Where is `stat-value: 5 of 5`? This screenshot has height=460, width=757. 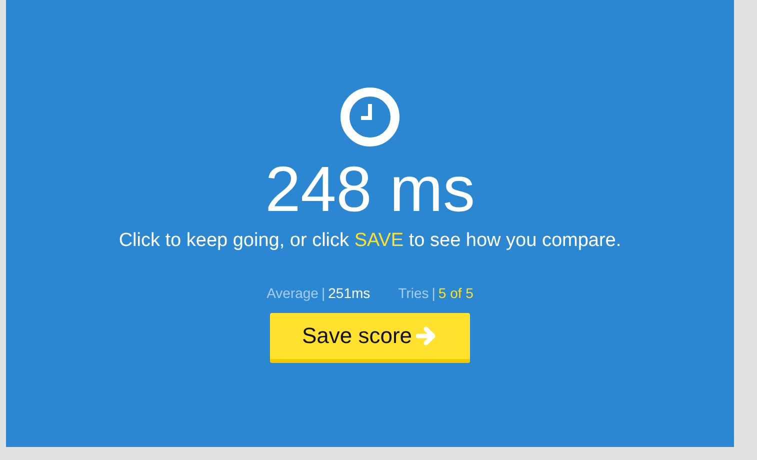 stat-value: 5 of 5 is located at coordinates (456, 293).